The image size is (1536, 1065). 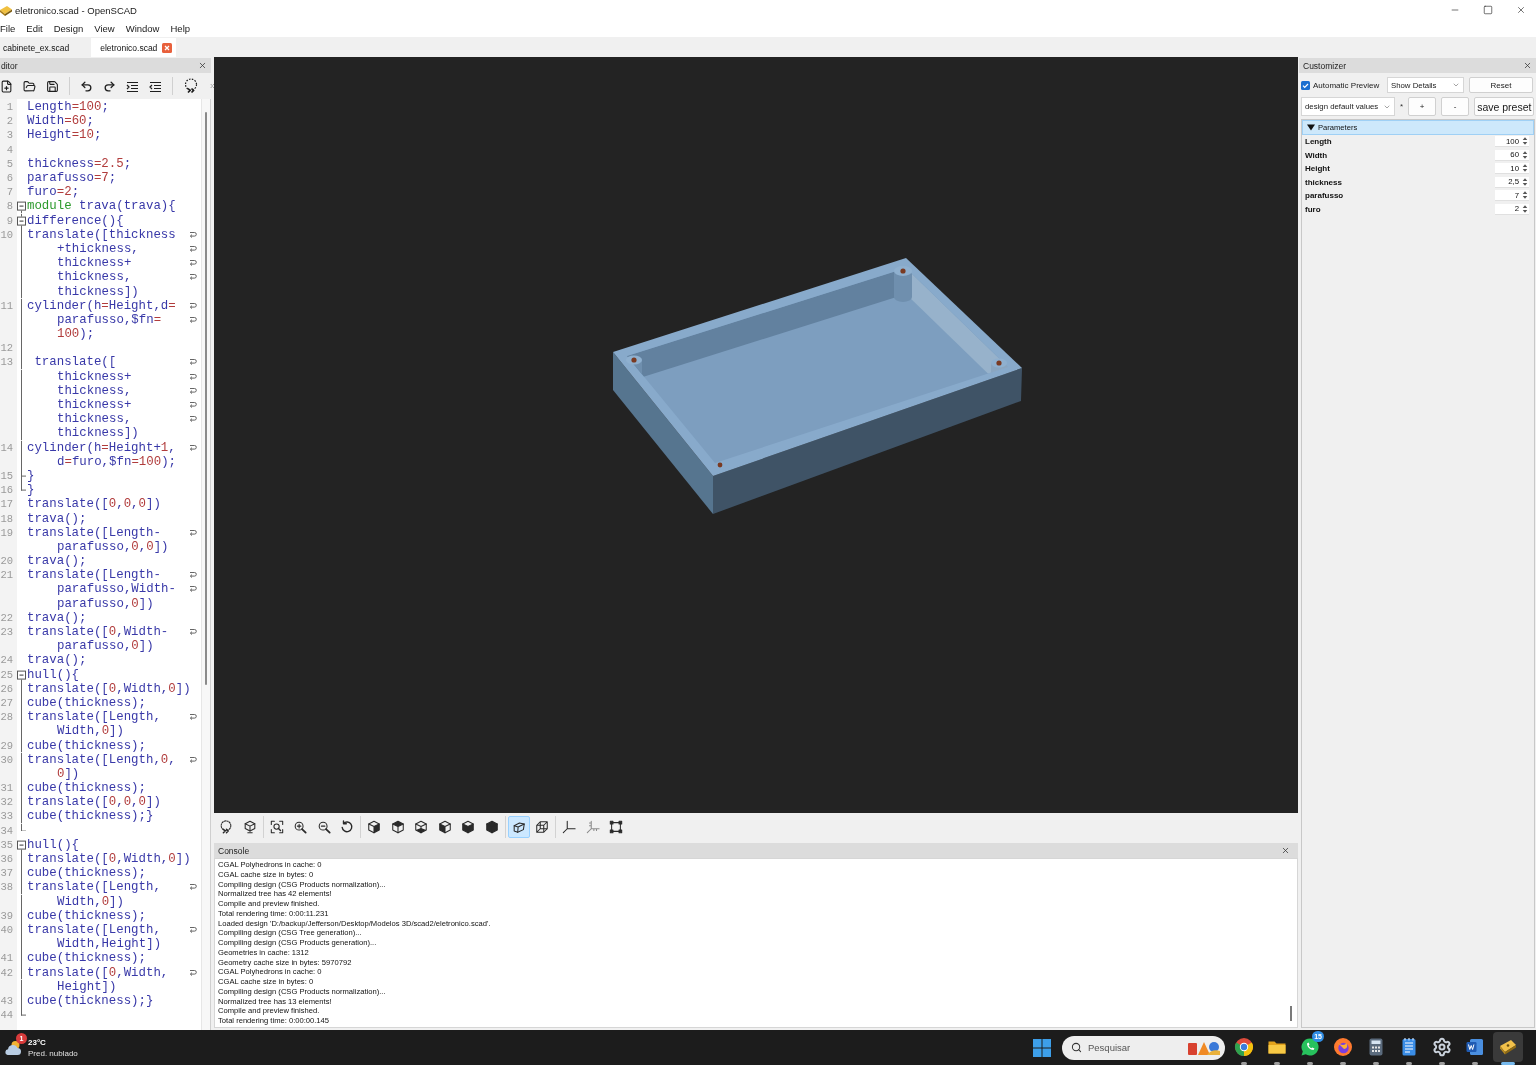 I want to click on perspective-cube-icon, so click(x=518, y=827).